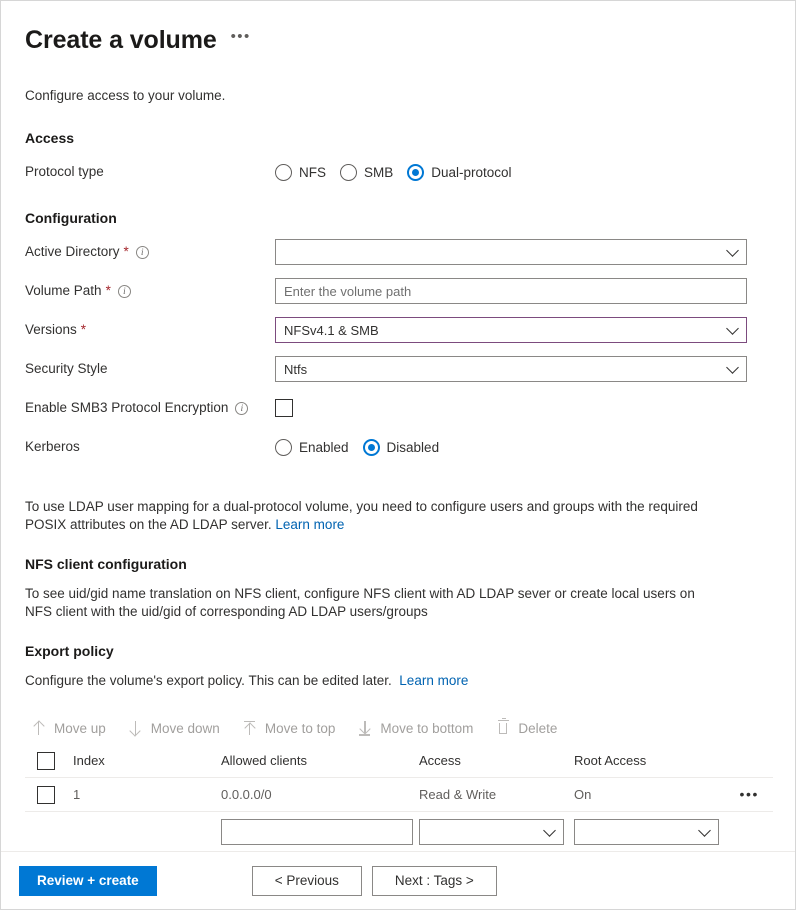  I want to click on intro-text: Configure access to your volume., so click(125, 95).